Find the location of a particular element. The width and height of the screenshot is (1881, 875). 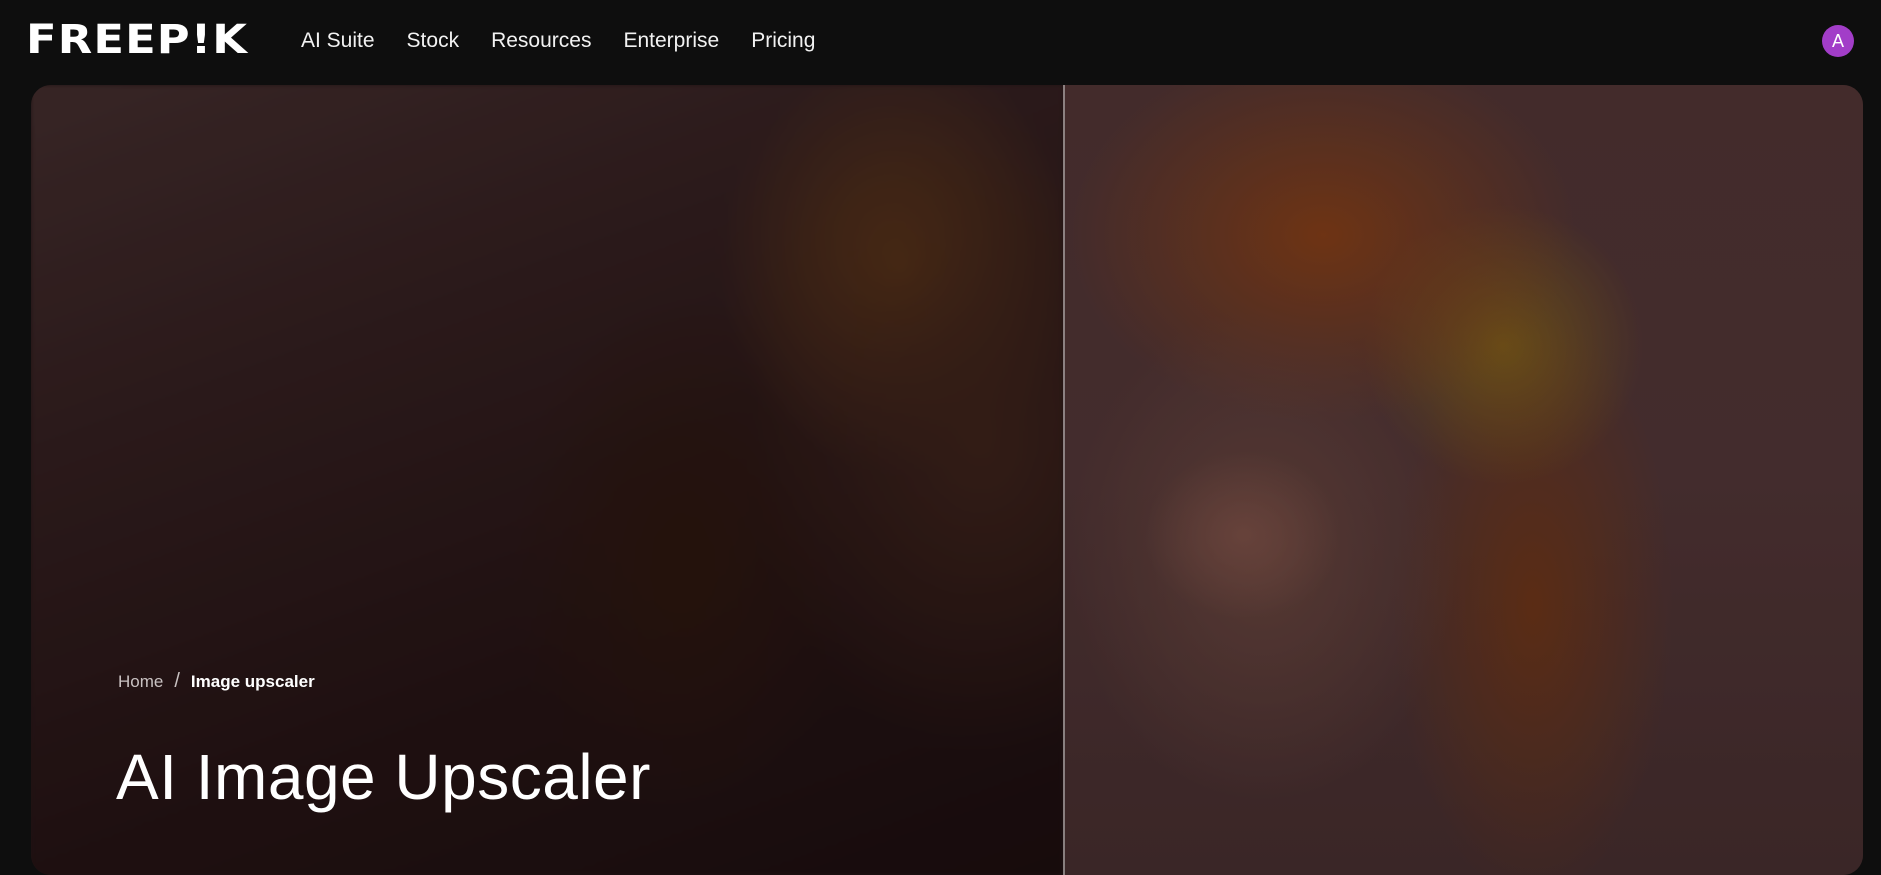

nav-item-stock: Stock is located at coordinates (433, 41).